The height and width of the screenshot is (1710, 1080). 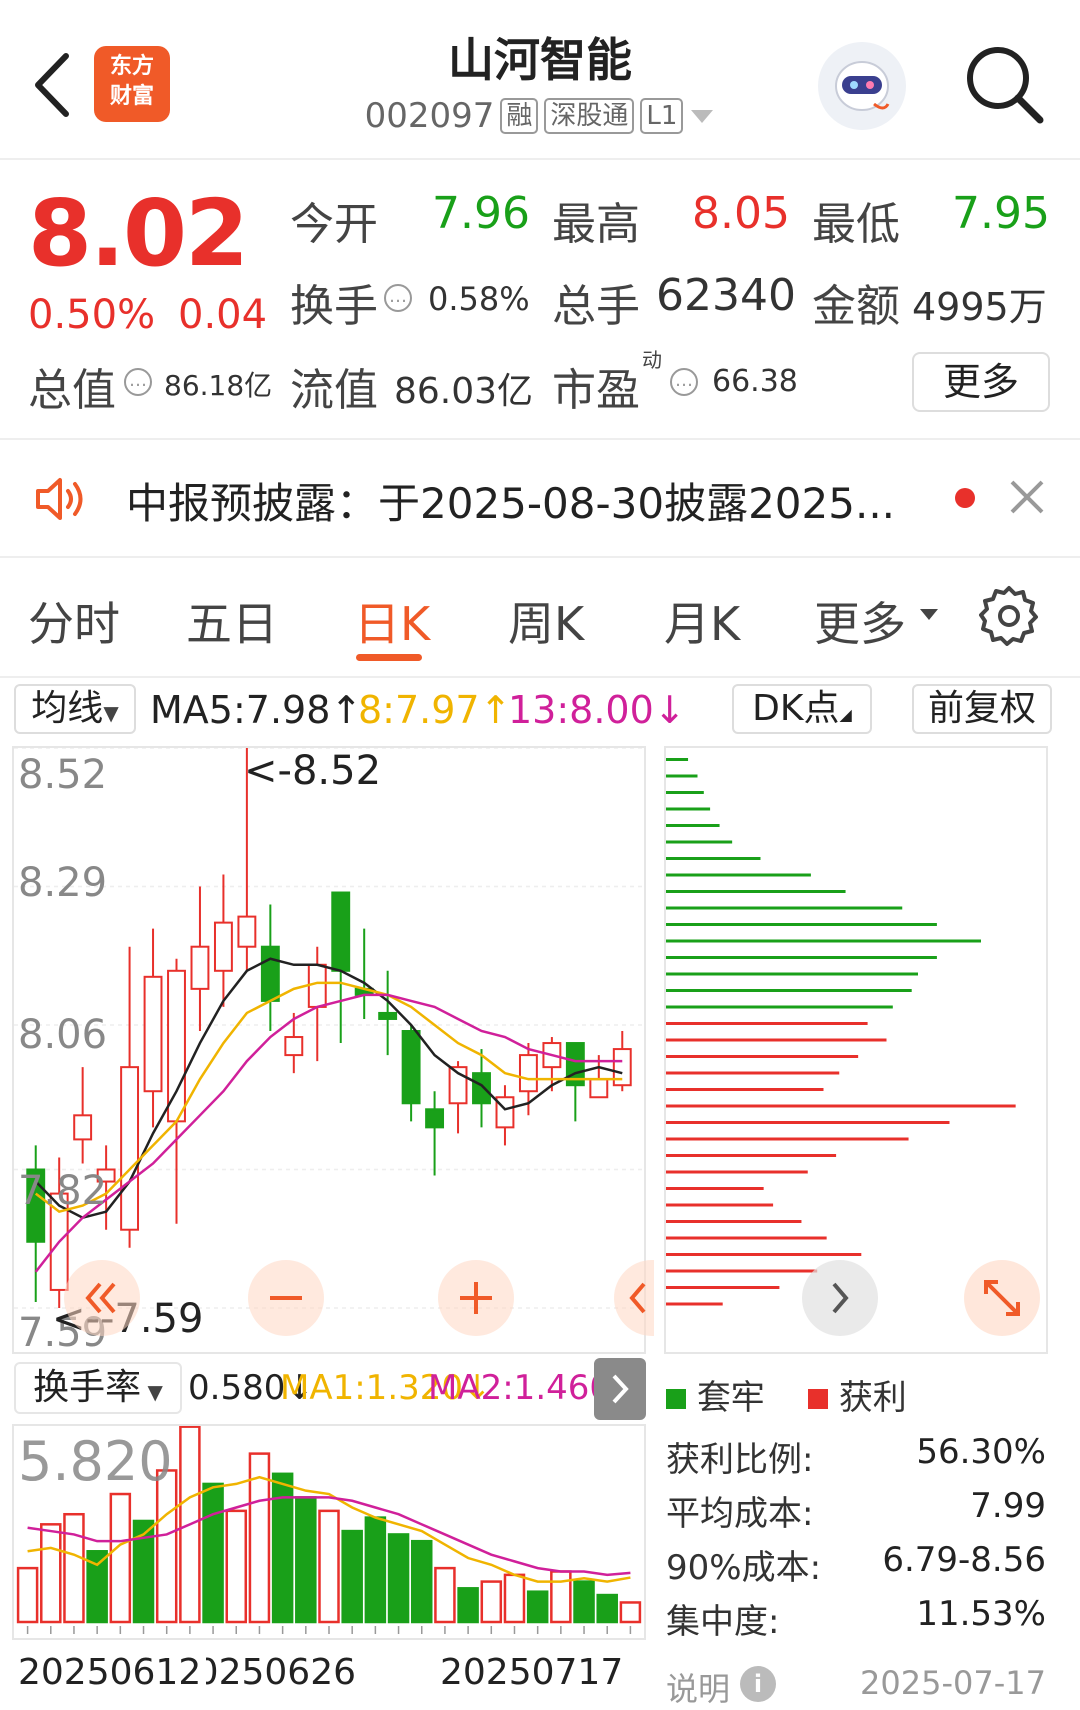 I want to click on high-value: 8.05, so click(x=741, y=213).